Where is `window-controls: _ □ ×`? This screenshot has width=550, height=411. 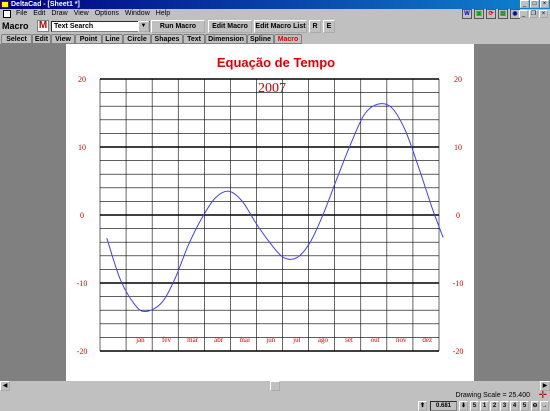 window-controls: _ □ × is located at coordinates (534, 4).